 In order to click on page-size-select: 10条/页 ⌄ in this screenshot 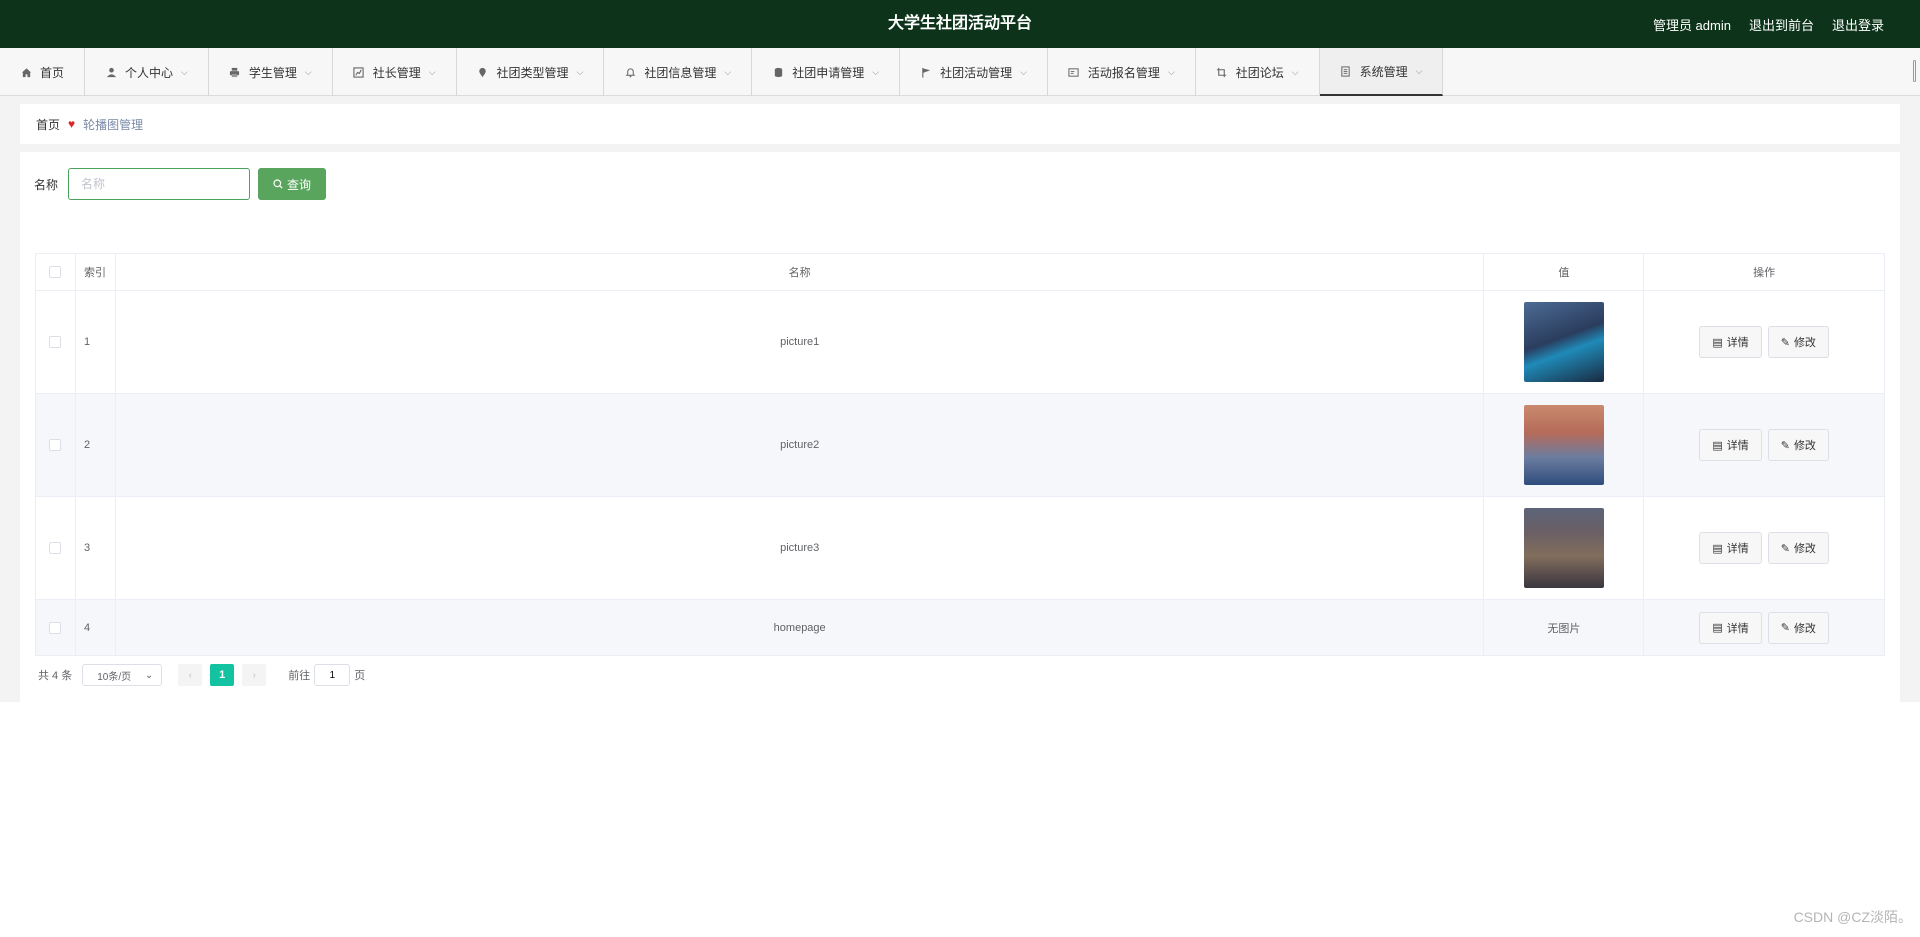, I will do `click(122, 675)`.